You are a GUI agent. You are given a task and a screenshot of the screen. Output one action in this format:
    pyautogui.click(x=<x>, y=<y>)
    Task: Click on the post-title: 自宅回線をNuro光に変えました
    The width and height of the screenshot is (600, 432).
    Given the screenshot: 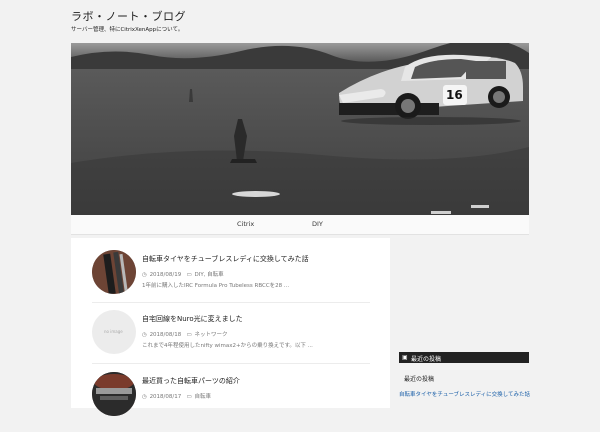 What is the action you would take?
    pyautogui.click(x=192, y=319)
    